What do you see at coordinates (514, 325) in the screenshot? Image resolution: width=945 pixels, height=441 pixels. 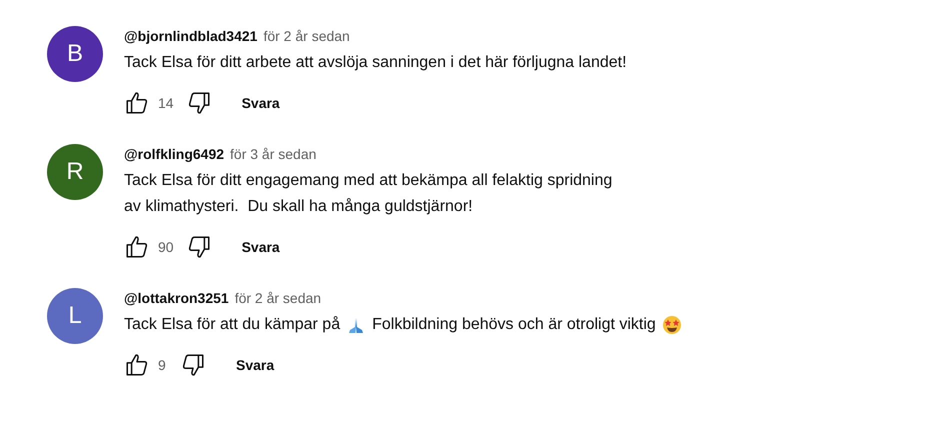 I see `comment-text: Folkbildning behövs och är otroligt viktig` at bounding box center [514, 325].